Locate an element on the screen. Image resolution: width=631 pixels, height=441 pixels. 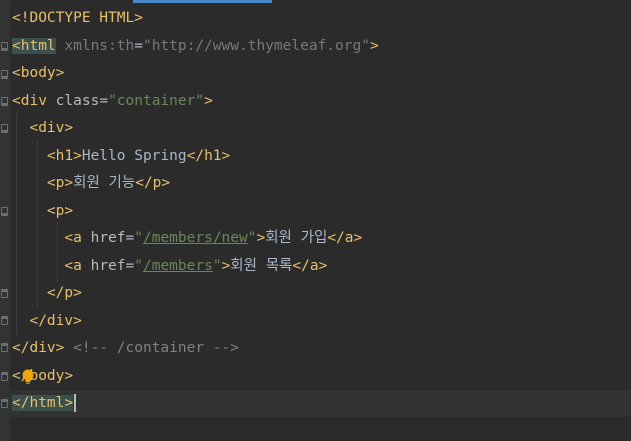
text-caret is located at coordinates (75, 403).